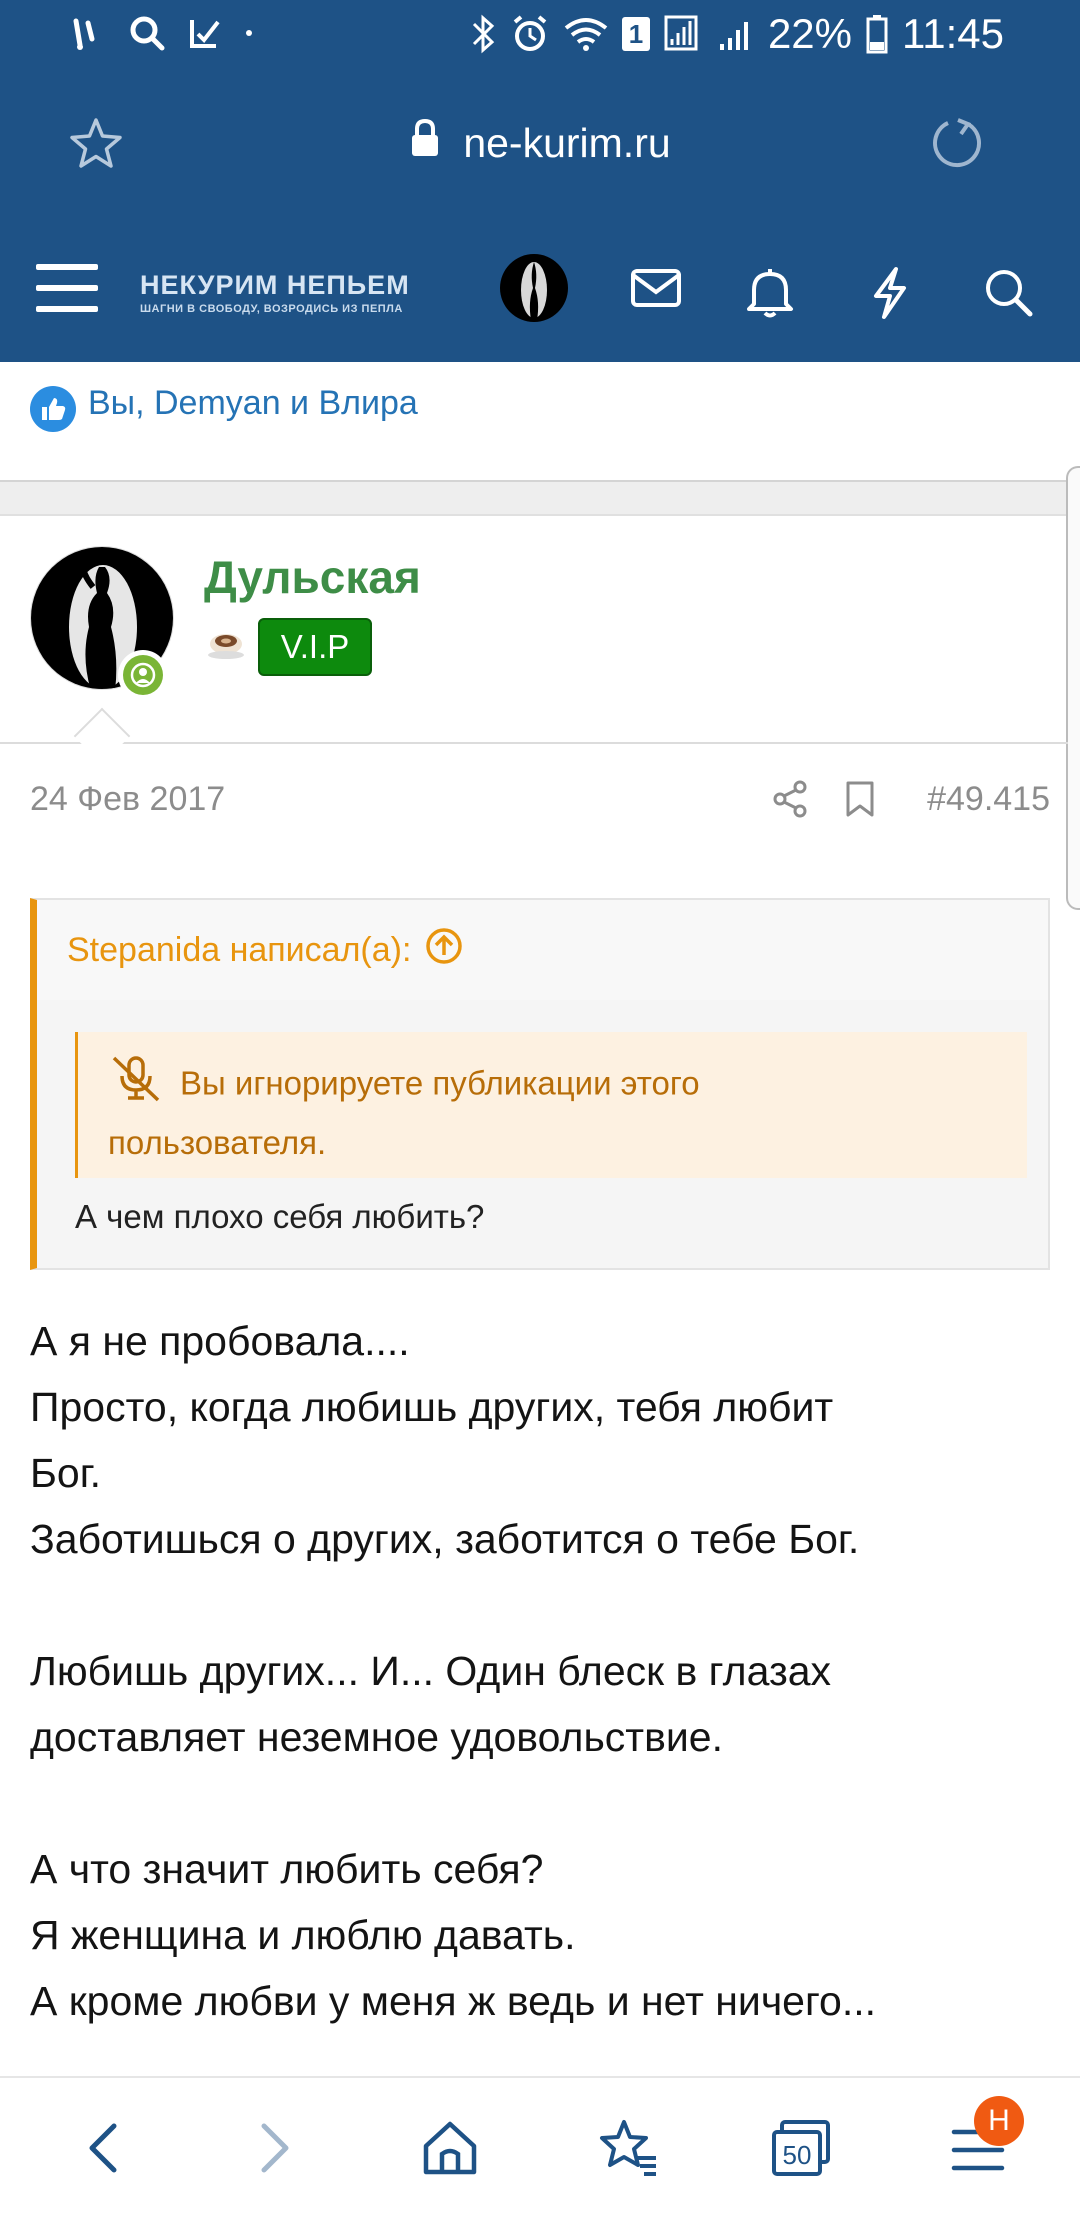  I want to click on forward-icon, so click(276, 2150).